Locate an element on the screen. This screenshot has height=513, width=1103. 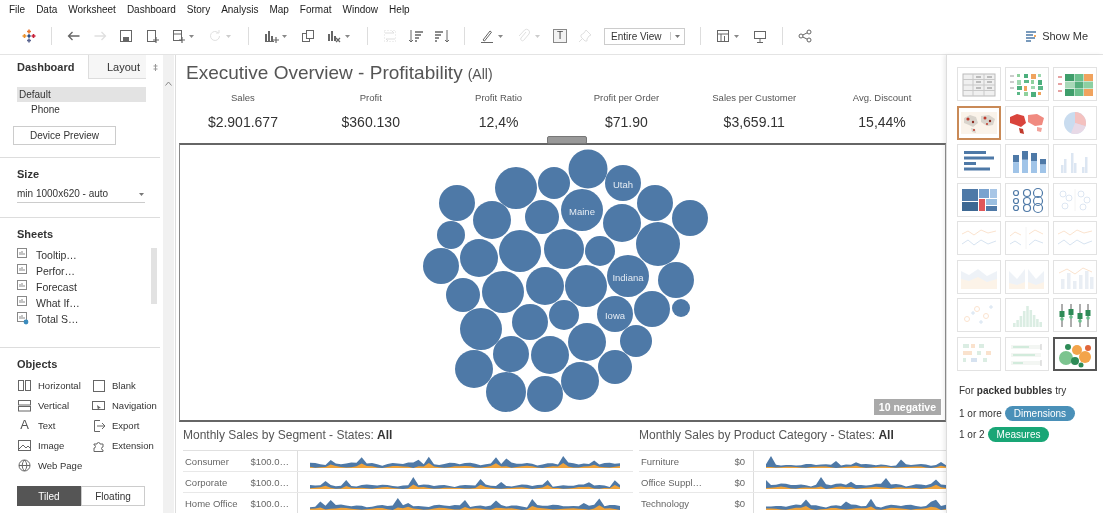
duplicate-icon is located at coordinates (308, 36).